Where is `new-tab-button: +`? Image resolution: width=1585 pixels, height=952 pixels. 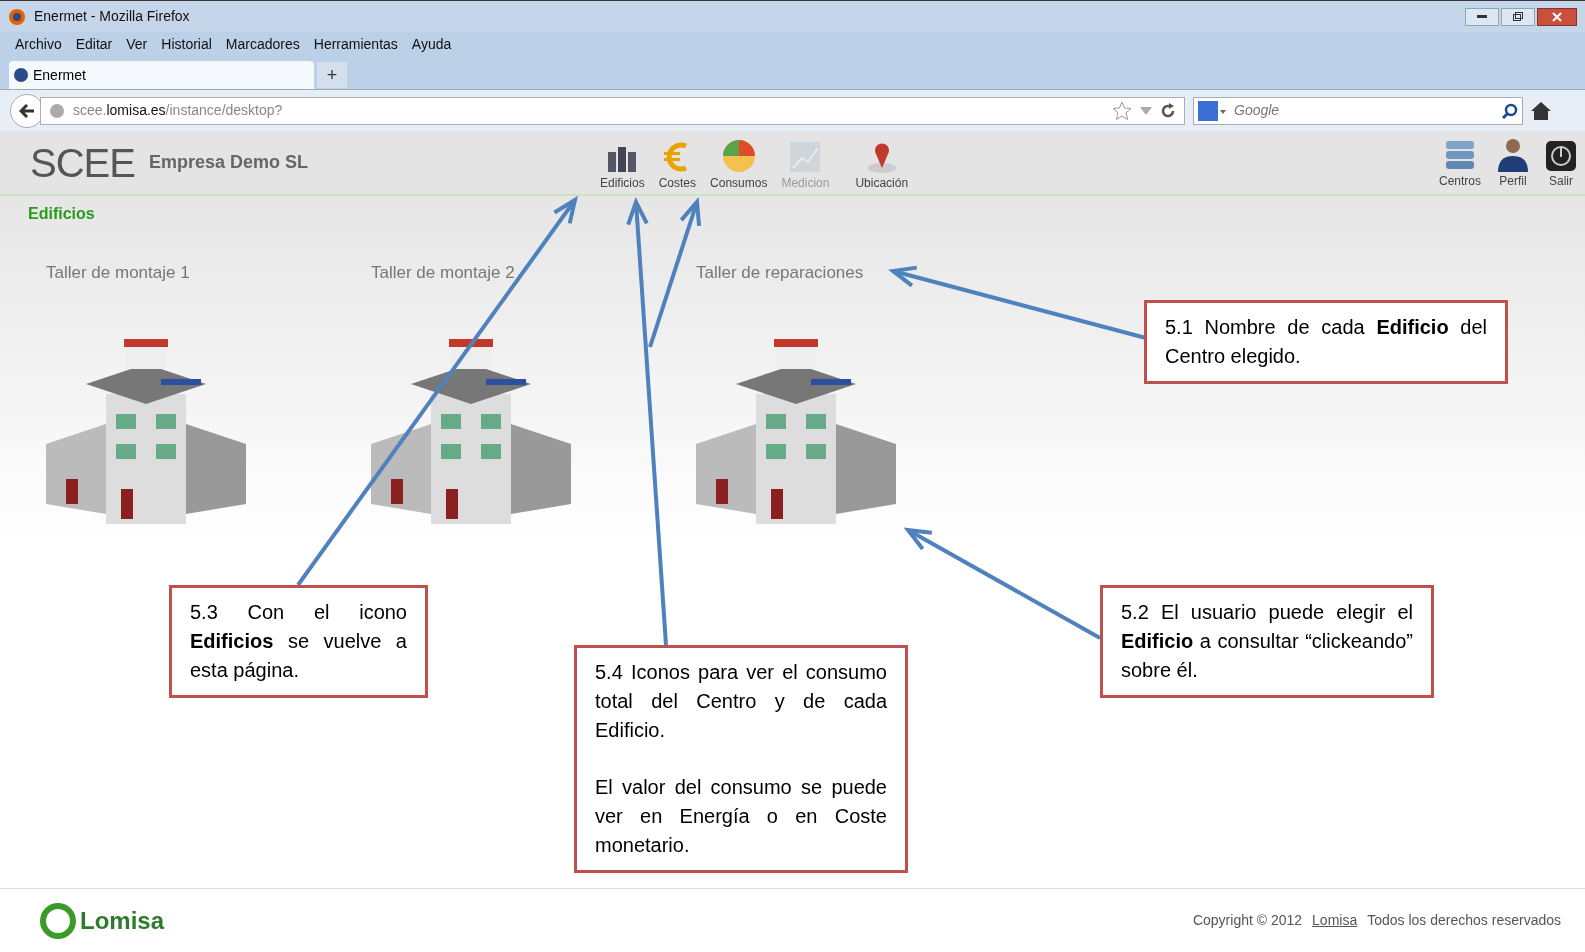 new-tab-button: + is located at coordinates (332, 75).